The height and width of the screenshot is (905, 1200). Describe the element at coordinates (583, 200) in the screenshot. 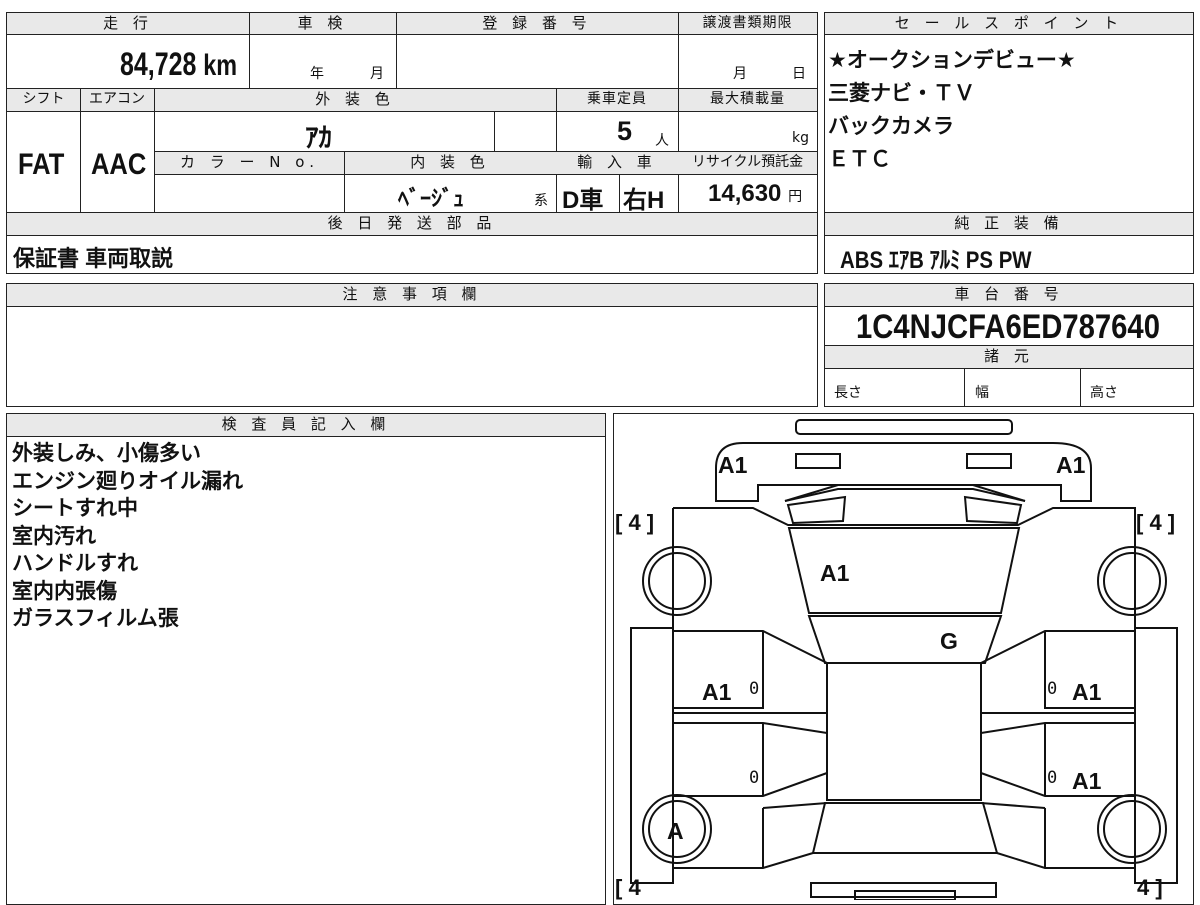

I see `import-value: D車` at that location.